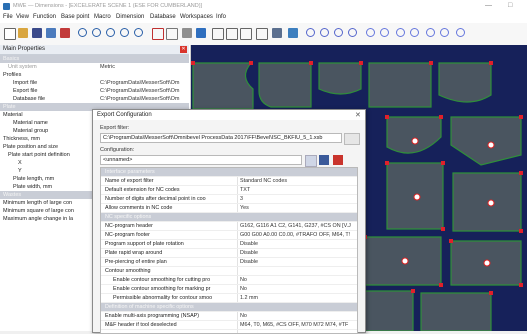 The image size is (527, 334). I want to click on tool-icon, so click(201, 33).